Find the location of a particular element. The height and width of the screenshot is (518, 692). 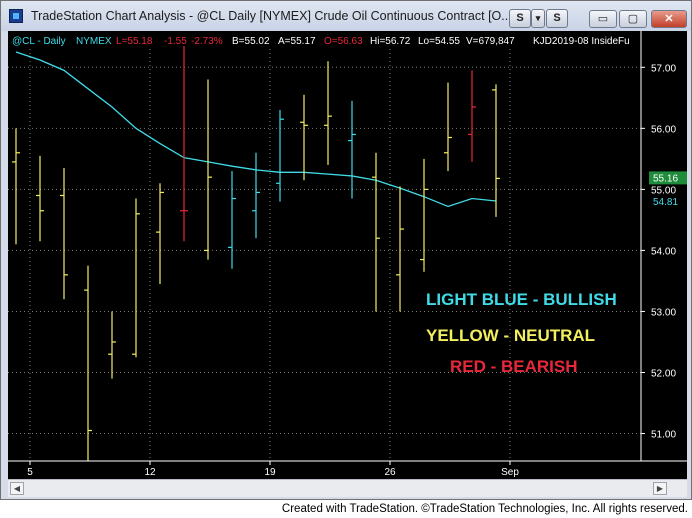

low-label: Lo=54.55 is located at coordinates (439, 41).